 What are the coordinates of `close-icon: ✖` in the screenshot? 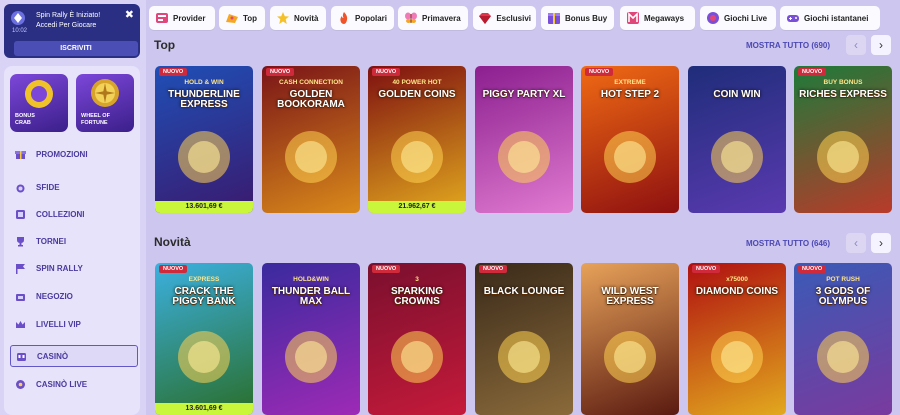 It's located at (129, 15).